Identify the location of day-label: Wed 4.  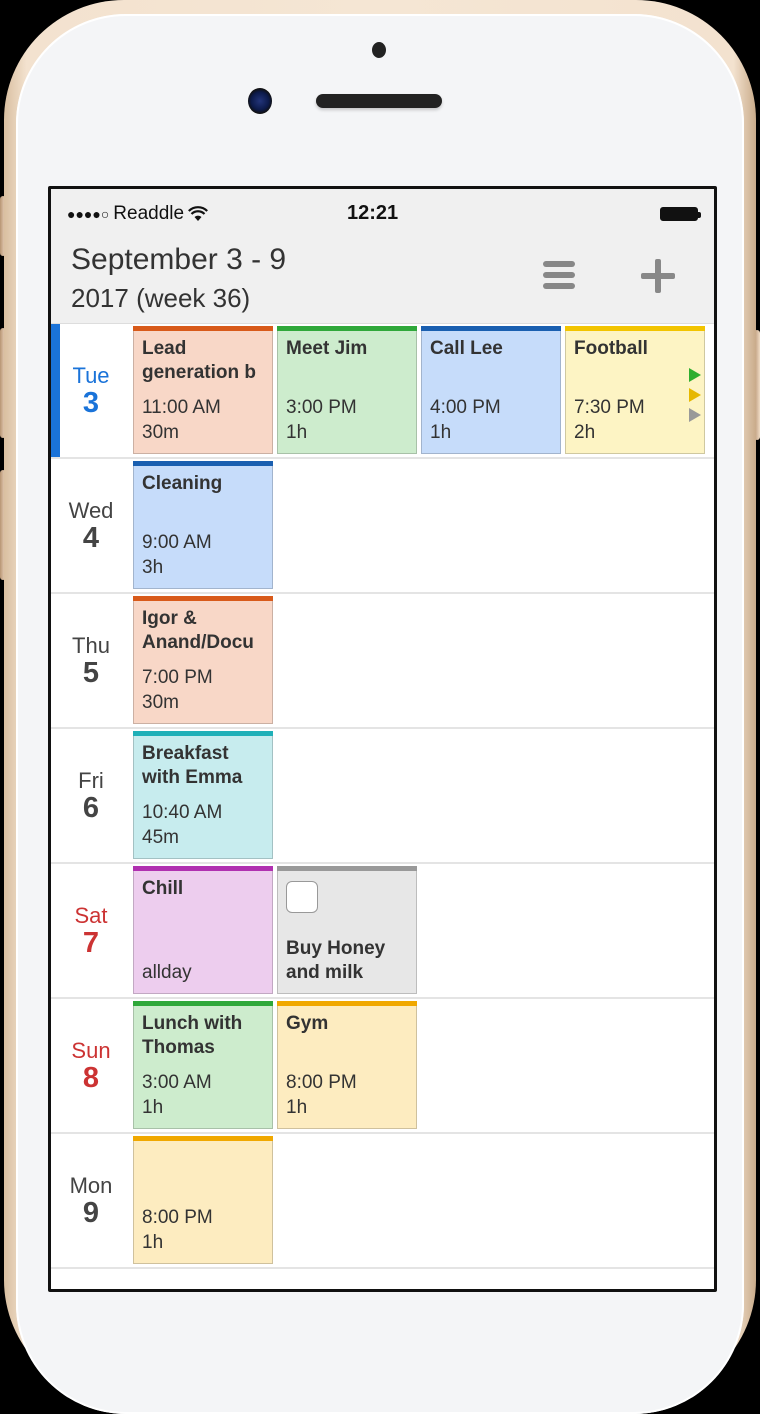
(91, 526).